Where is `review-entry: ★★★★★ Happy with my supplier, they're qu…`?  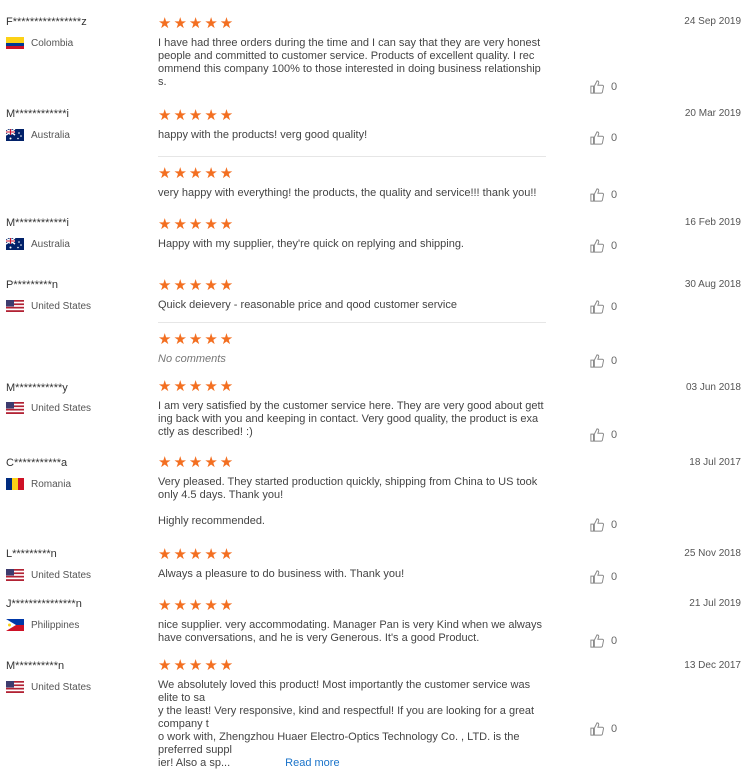 review-entry: ★★★★★ Happy with my supplier, they're qu… is located at coordinates (355, 234).